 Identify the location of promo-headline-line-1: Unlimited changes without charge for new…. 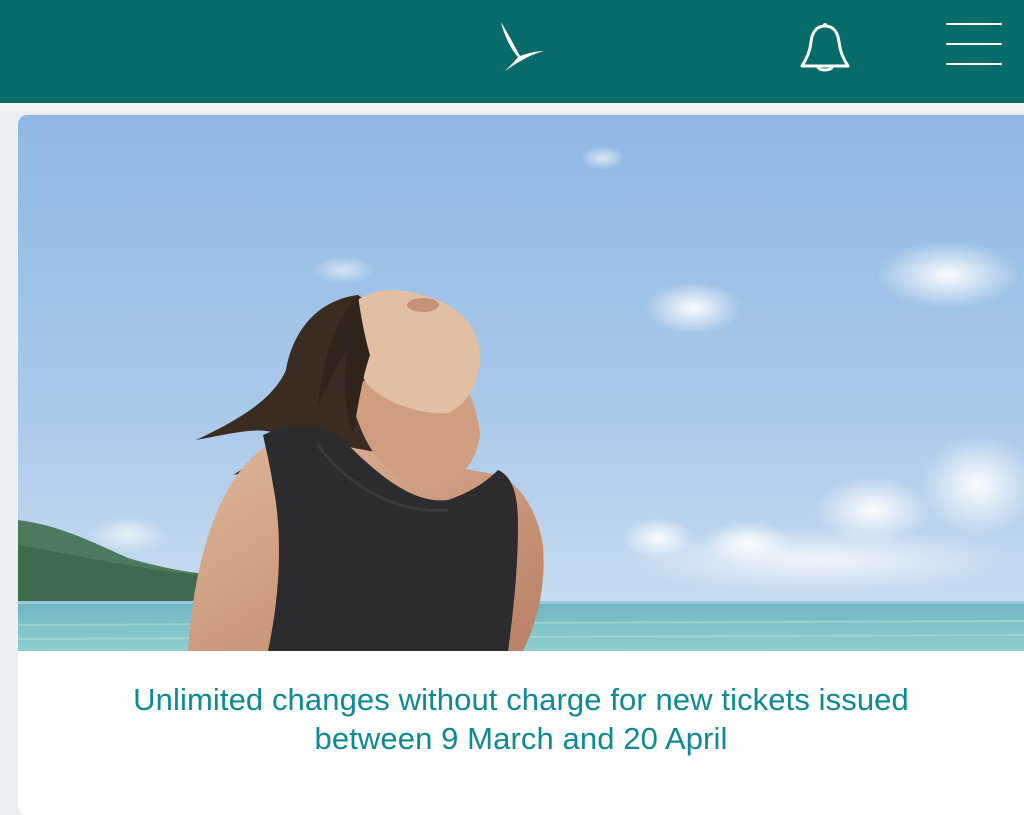
(521, 699).